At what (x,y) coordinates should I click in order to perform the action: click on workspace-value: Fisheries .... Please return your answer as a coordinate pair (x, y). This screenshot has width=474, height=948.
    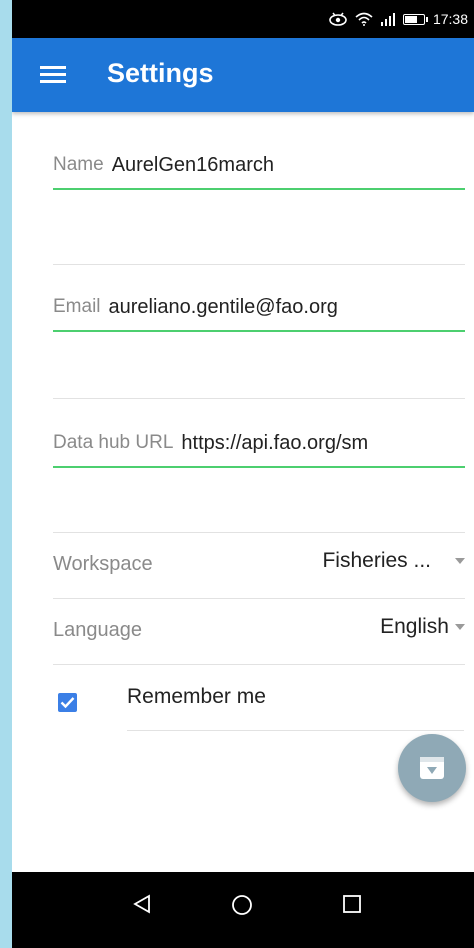
    Looking at the image, I should click on (376, 560).